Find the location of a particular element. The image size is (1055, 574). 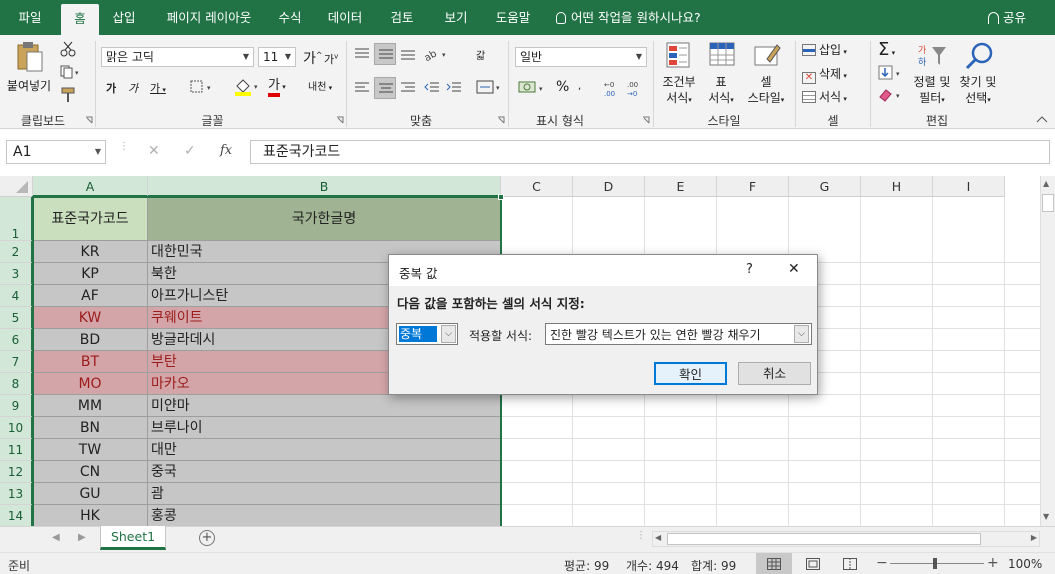

format-style-select: 진한 빨강 텍스트가 있는 연한 빨강 채우기 ⌵ is located at coordinates (678, 334).